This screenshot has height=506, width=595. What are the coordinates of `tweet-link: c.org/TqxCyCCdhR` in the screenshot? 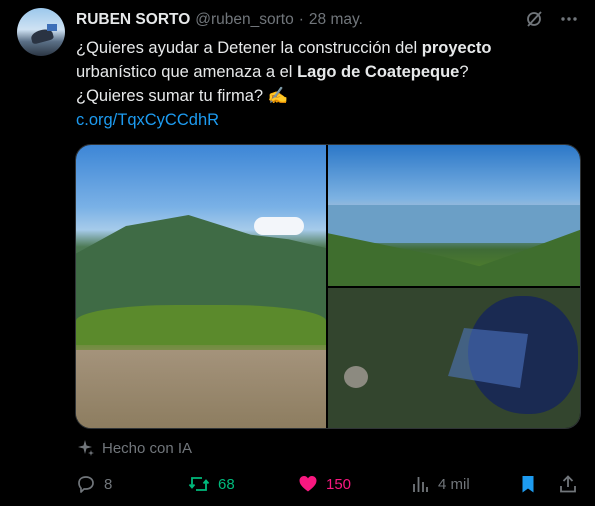 It's located at (326, 120).